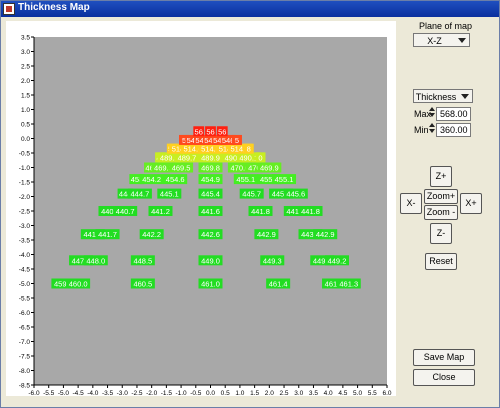 Image resolution: width=500 pixels, height=408 pixels. What do you see at coordinates (210, 260) in the screenshot?
I see `data-point-label: 449.0` at bounding box center [210, 260].